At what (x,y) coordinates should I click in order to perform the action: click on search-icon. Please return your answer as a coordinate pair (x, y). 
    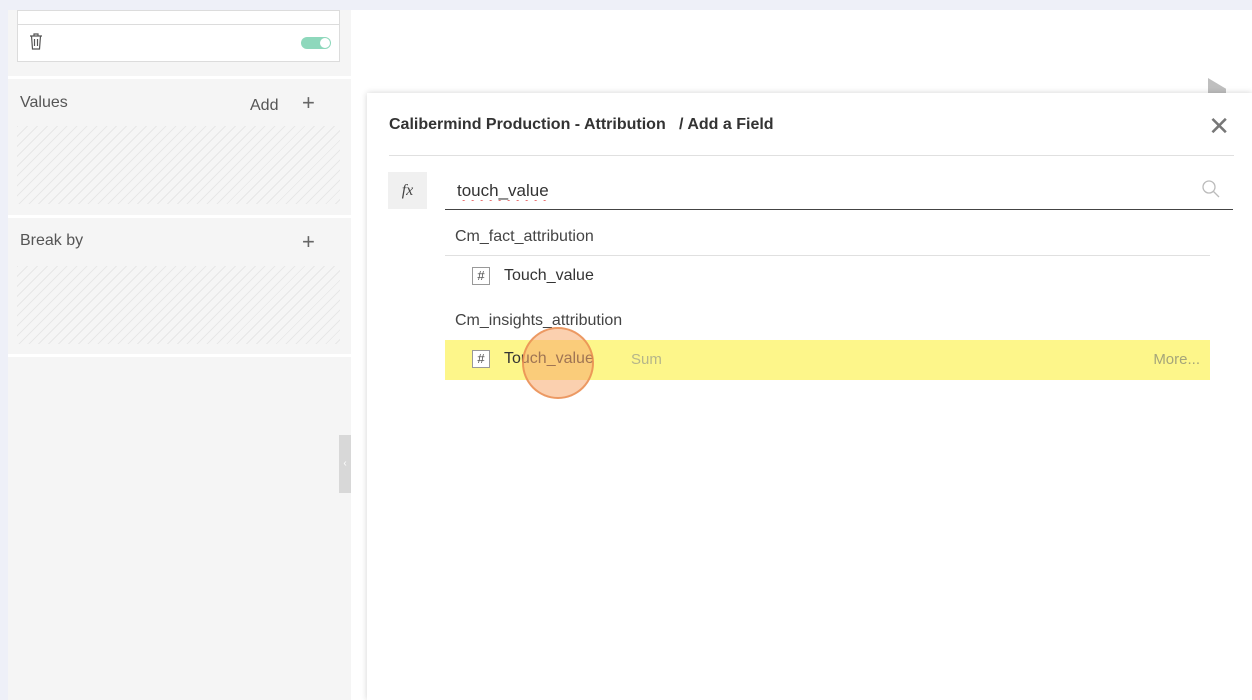
    Looking at the image, I should click on (1211, 189).